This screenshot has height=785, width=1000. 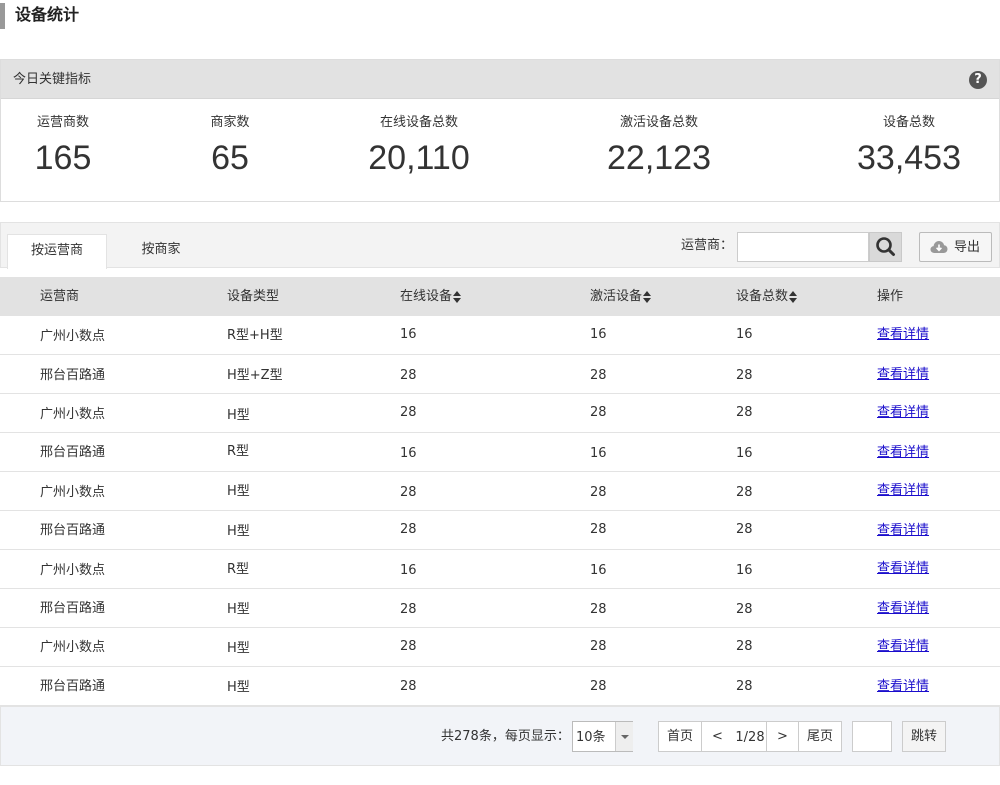 I want to click on search-icon, so click(x=885, y=246).